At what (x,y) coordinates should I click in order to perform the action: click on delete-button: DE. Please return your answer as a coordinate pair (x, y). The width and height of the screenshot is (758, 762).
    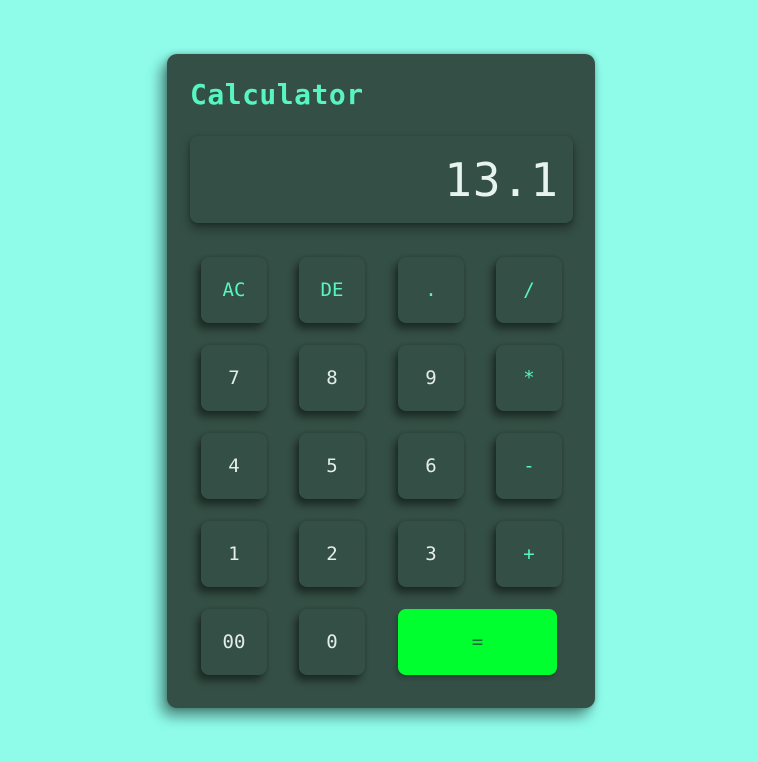
    Looking at the image, I should click on (332, 290).